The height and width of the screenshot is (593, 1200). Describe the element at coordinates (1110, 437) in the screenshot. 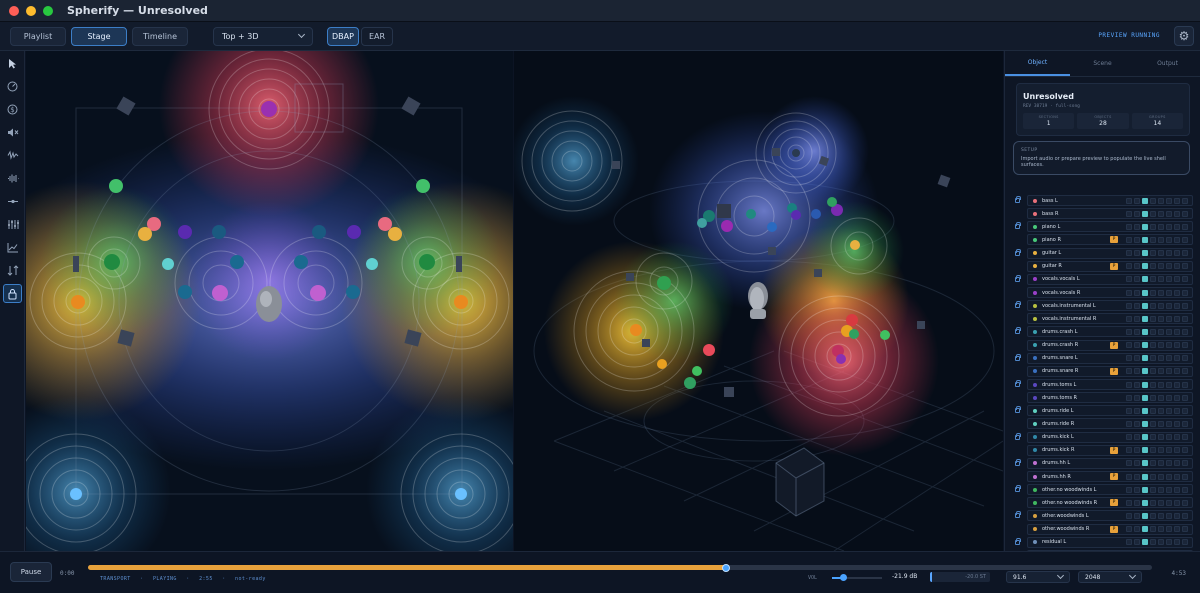

I see `track-item: drums.kick L` at that location.